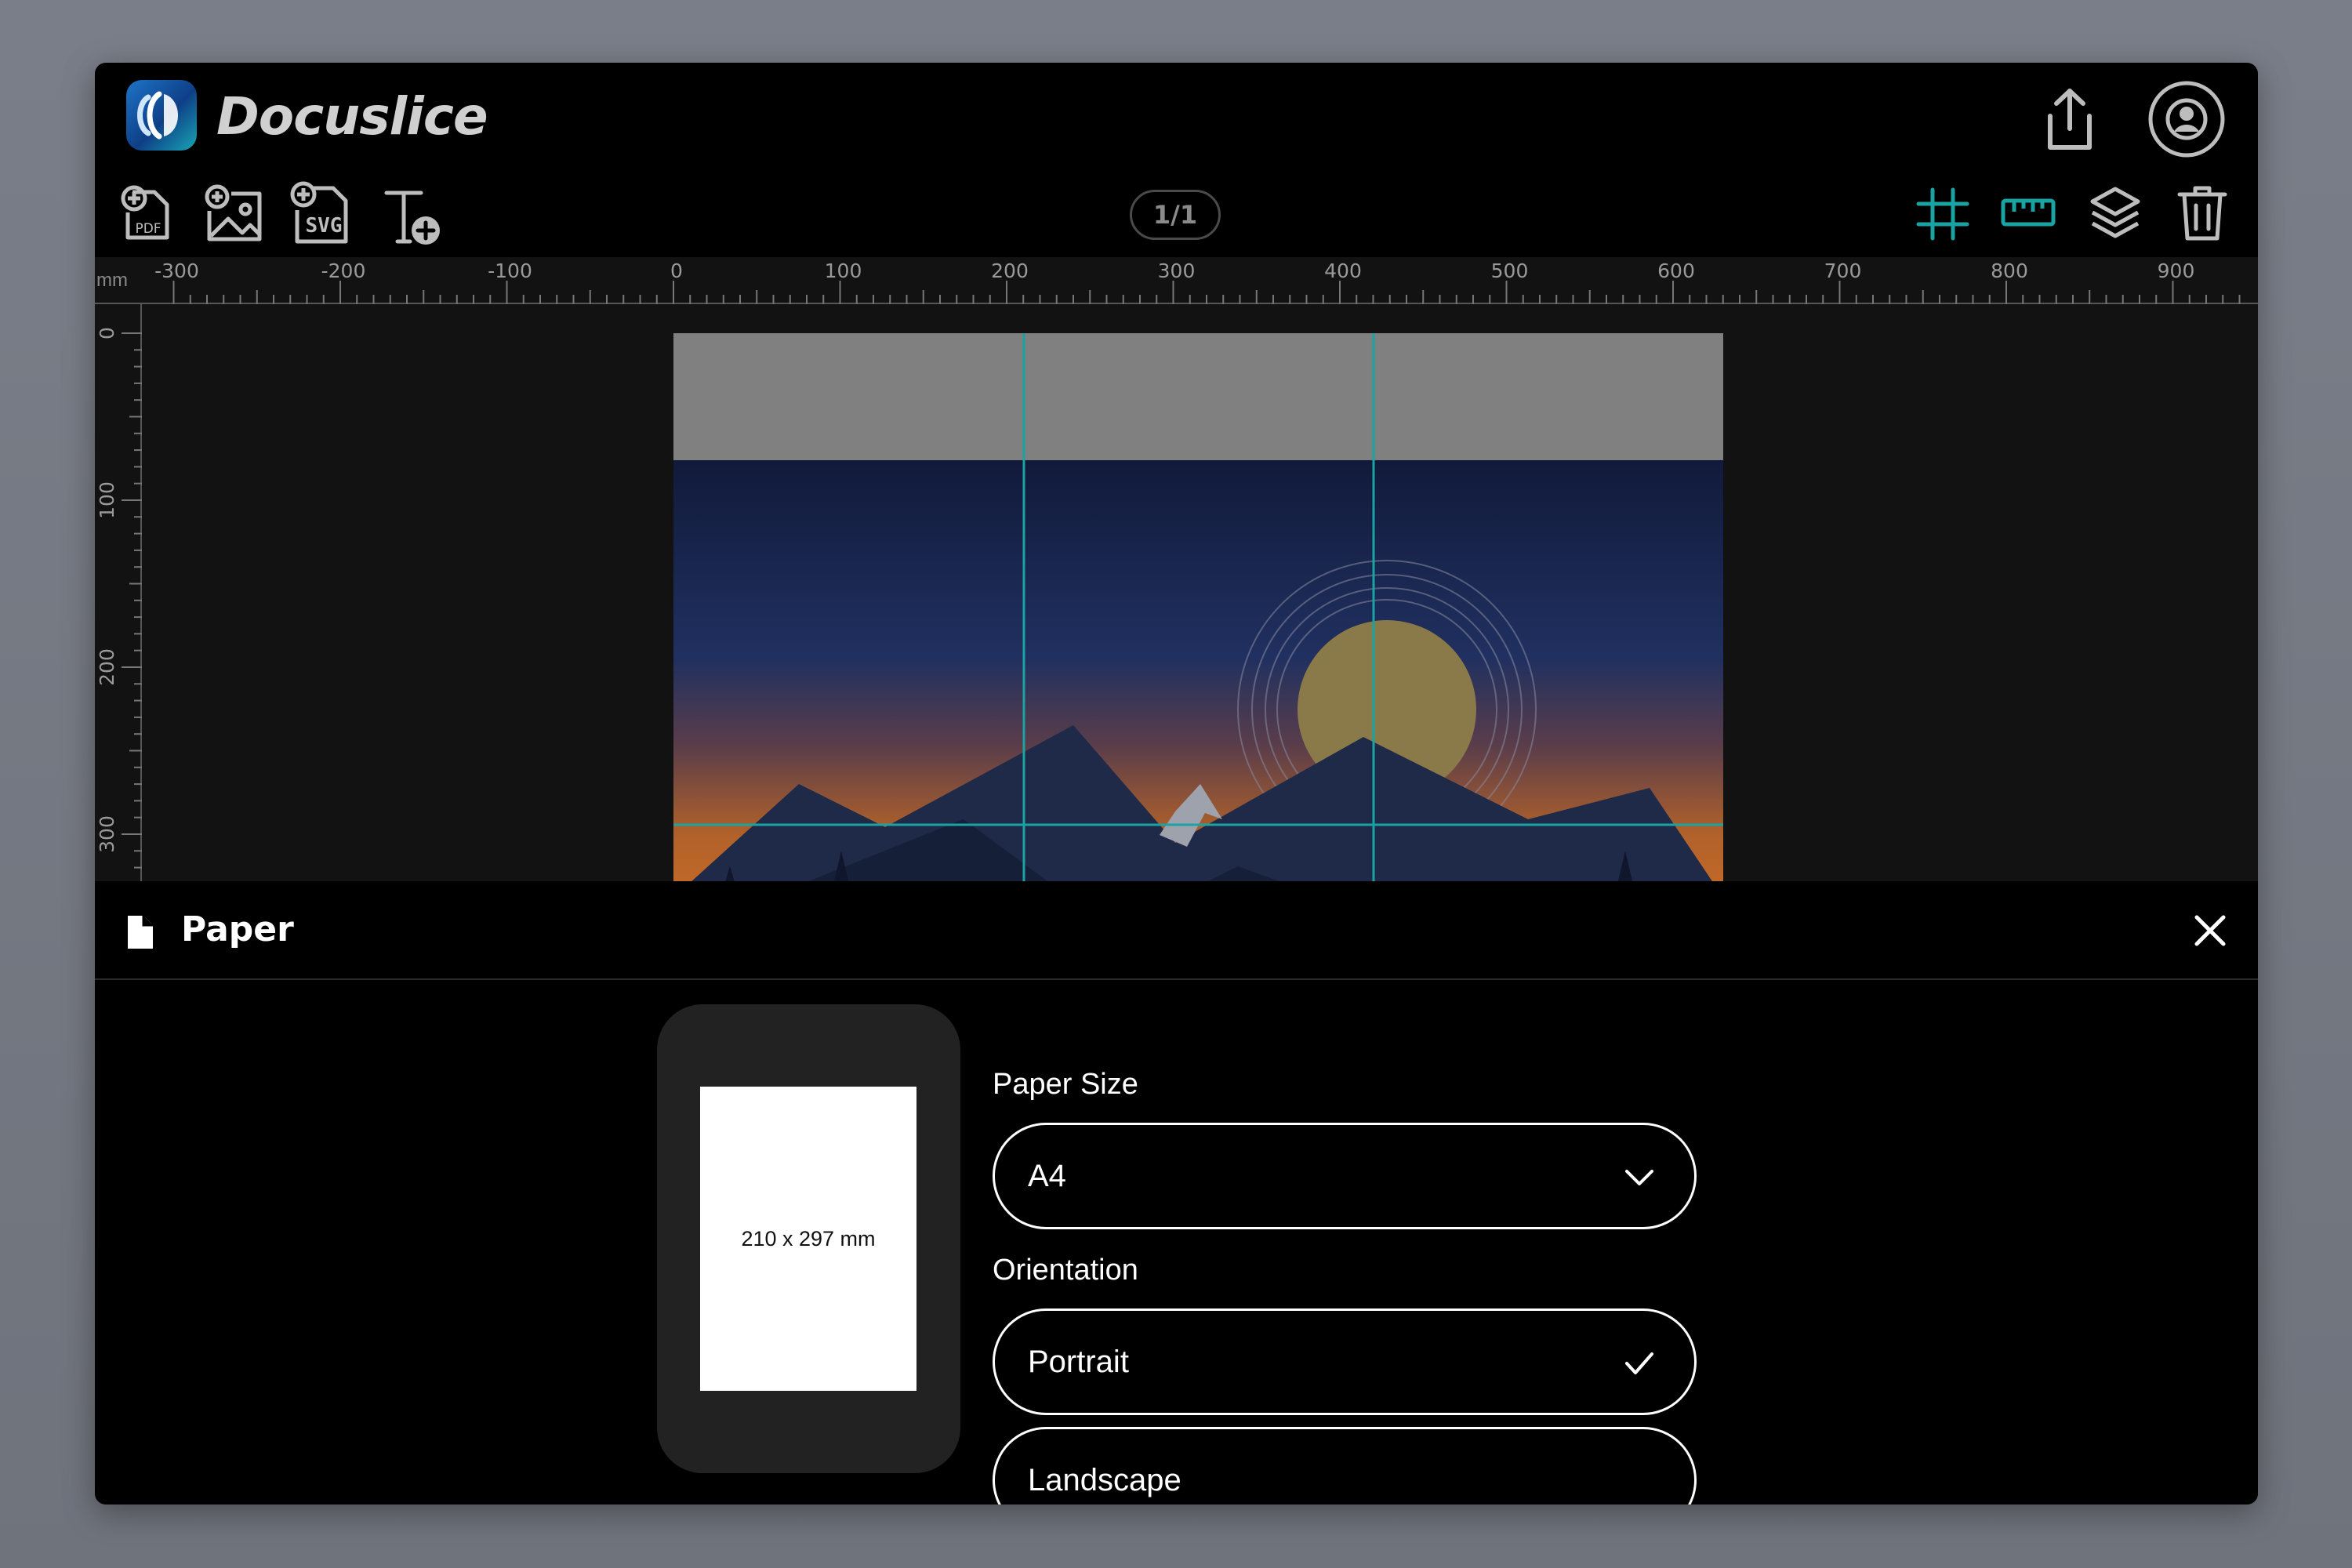  I want to click on paper-preview: 210 x 297 mm, so click(808, 1238).